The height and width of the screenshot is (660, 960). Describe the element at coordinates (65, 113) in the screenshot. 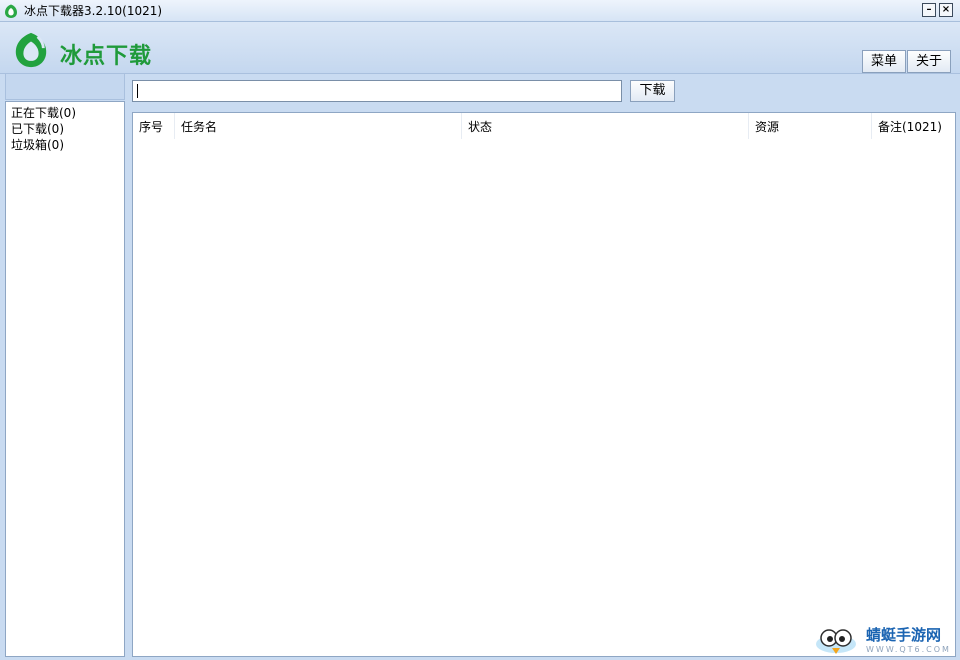

I see `sidebar-item-downloading: 正在下载(0)` at that location.